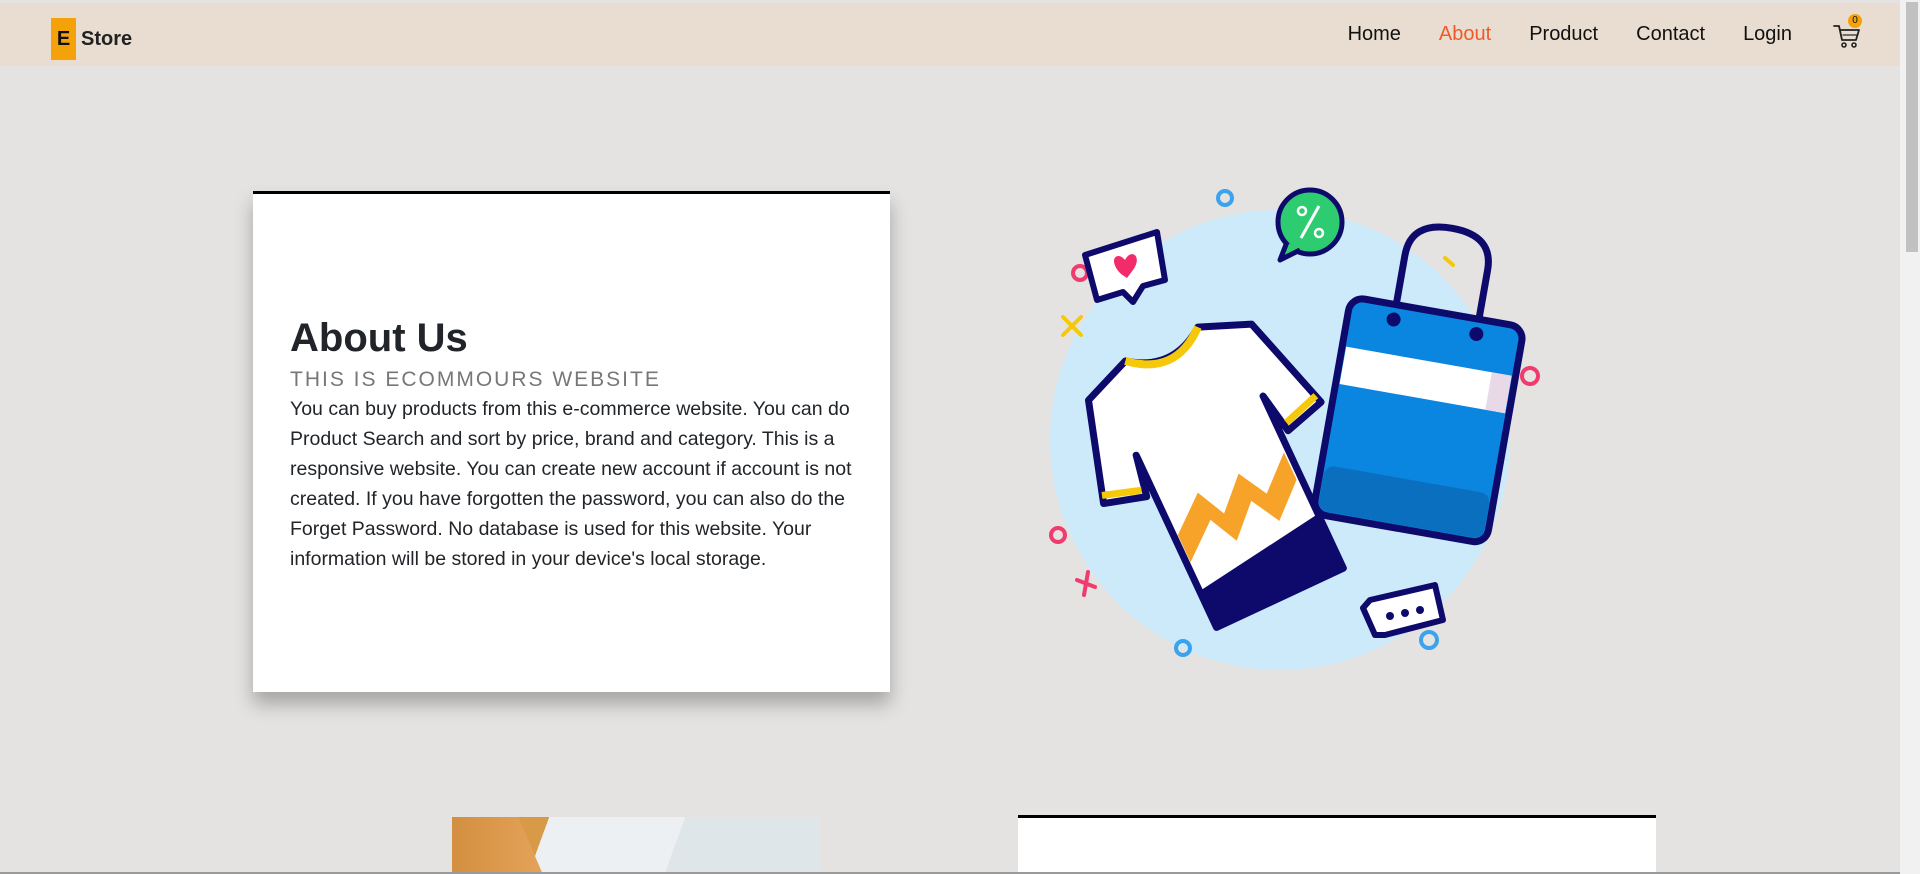 The image size is (1920, 874). Describe the element at coordinates (1670, 34) in the screenshot. I see `nav-contact: Contact` at that location.